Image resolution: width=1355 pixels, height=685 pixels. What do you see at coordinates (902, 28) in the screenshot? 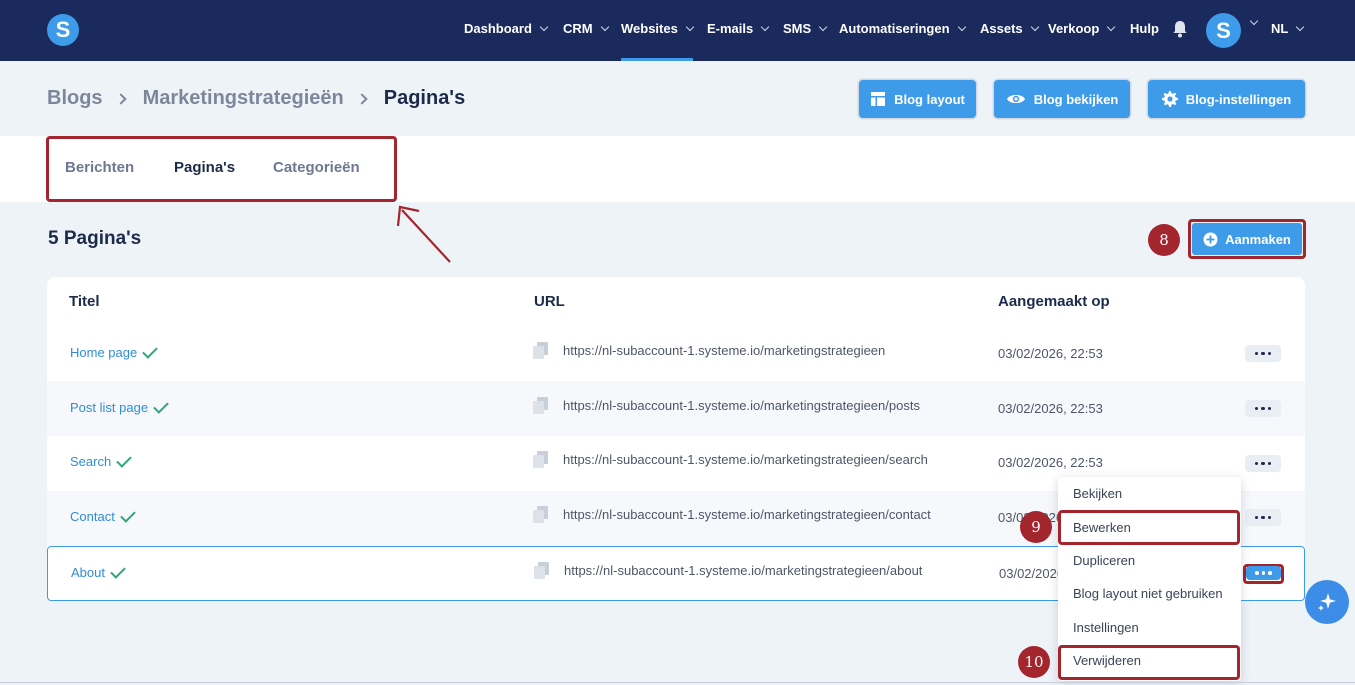
I see `nav-item-automatiseringen: Automatiseringen` at bounding box center [902, 28].